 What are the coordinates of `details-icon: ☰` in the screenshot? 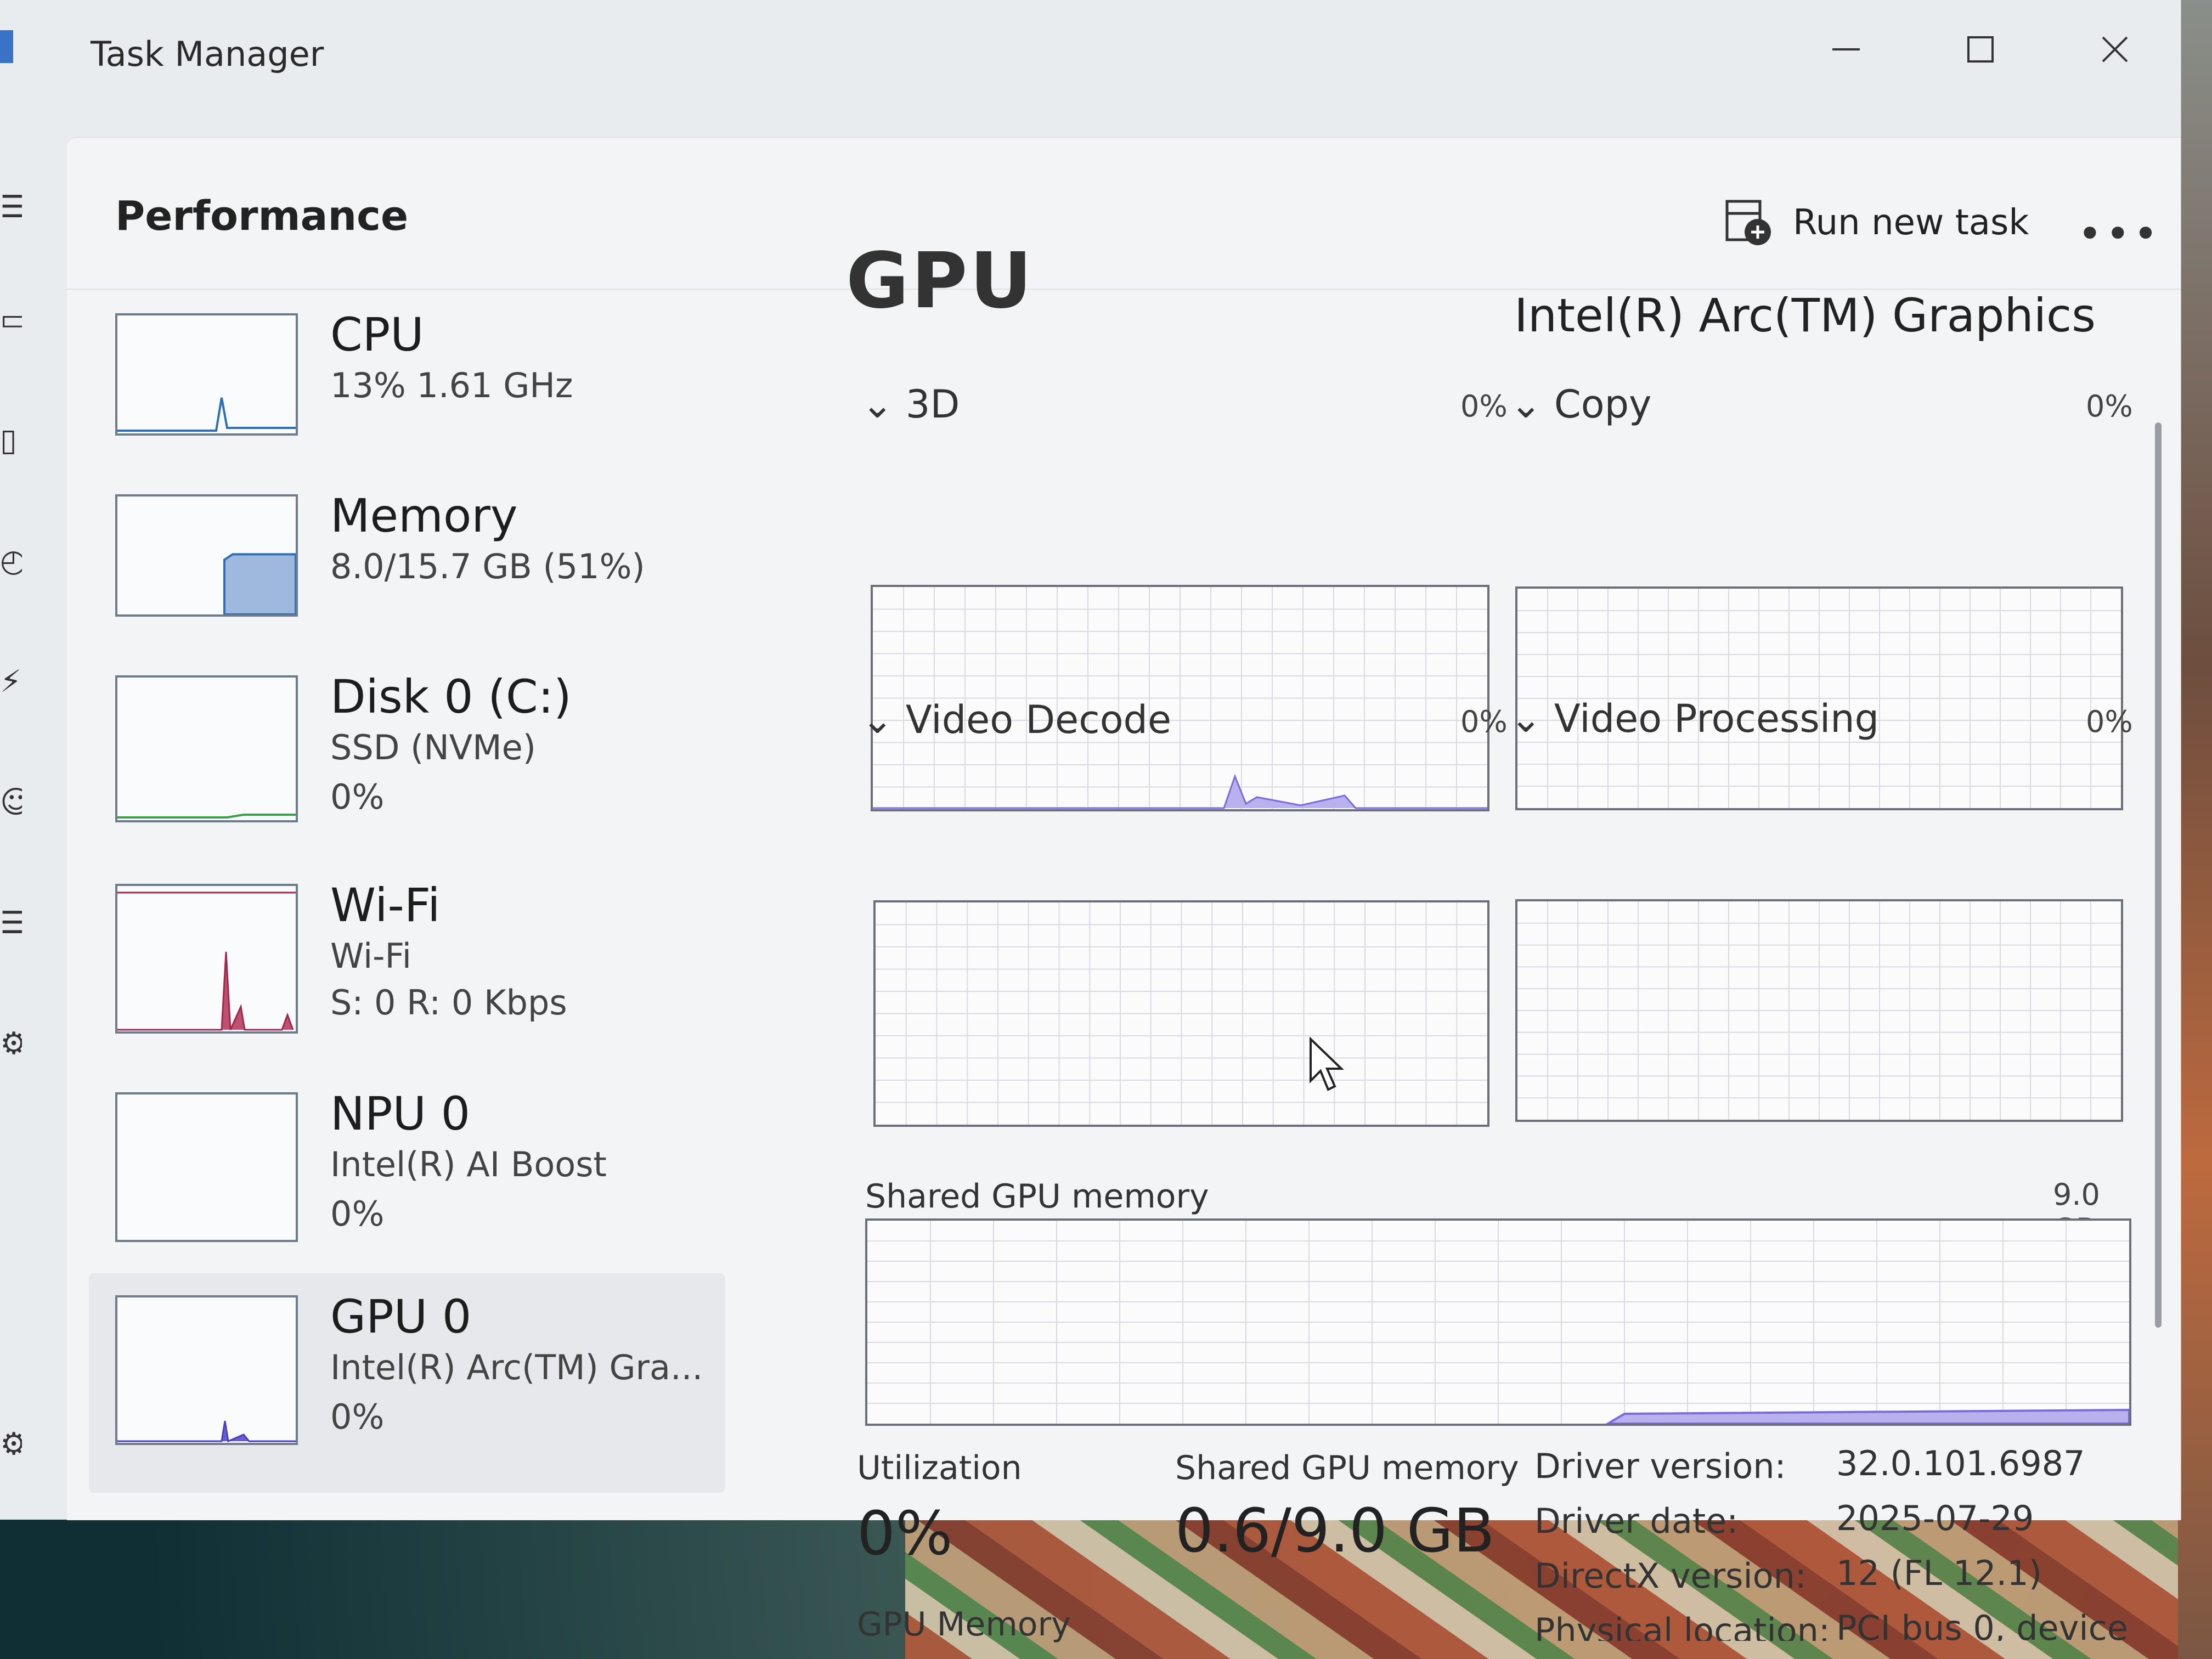 It's located at (11, 921).